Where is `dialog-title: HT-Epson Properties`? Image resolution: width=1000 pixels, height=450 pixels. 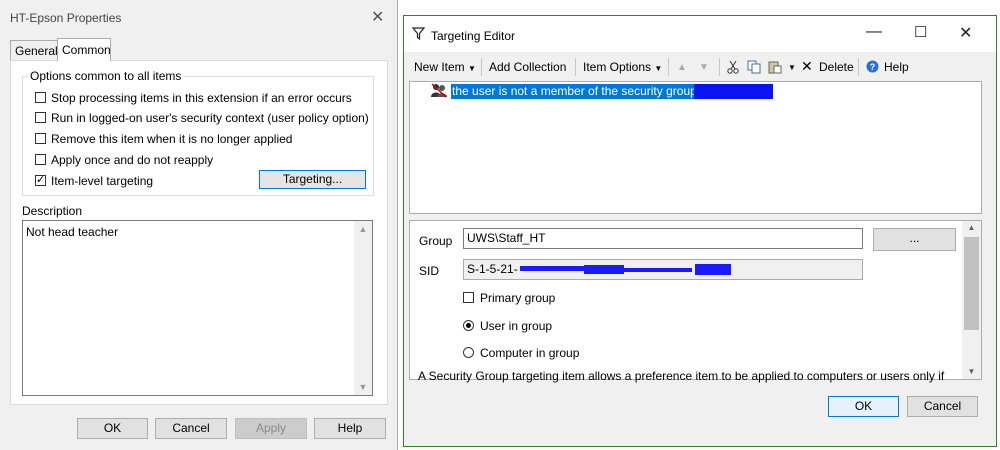
dialog-title: HT-Epson Properties is located at coordinates (66, 18).